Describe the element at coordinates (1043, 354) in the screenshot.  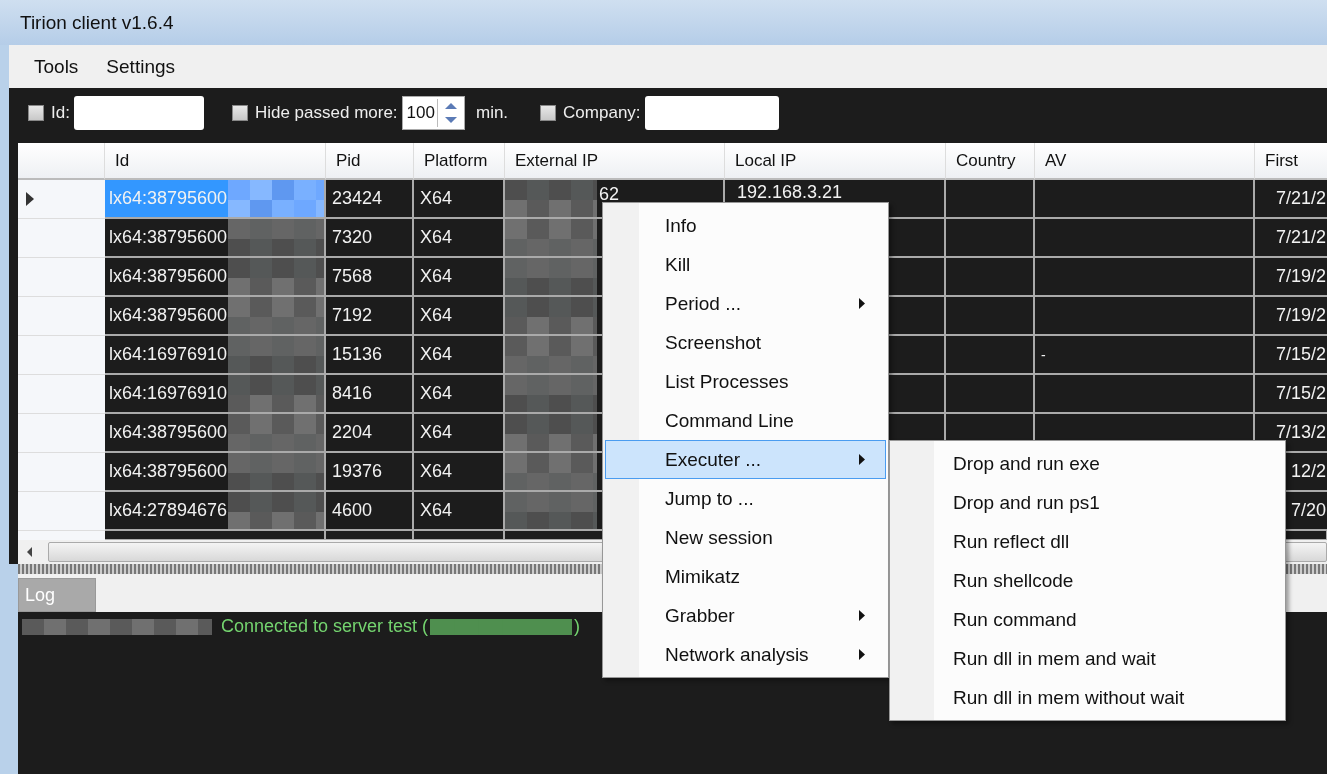
I see `cell-text: -` at that location.